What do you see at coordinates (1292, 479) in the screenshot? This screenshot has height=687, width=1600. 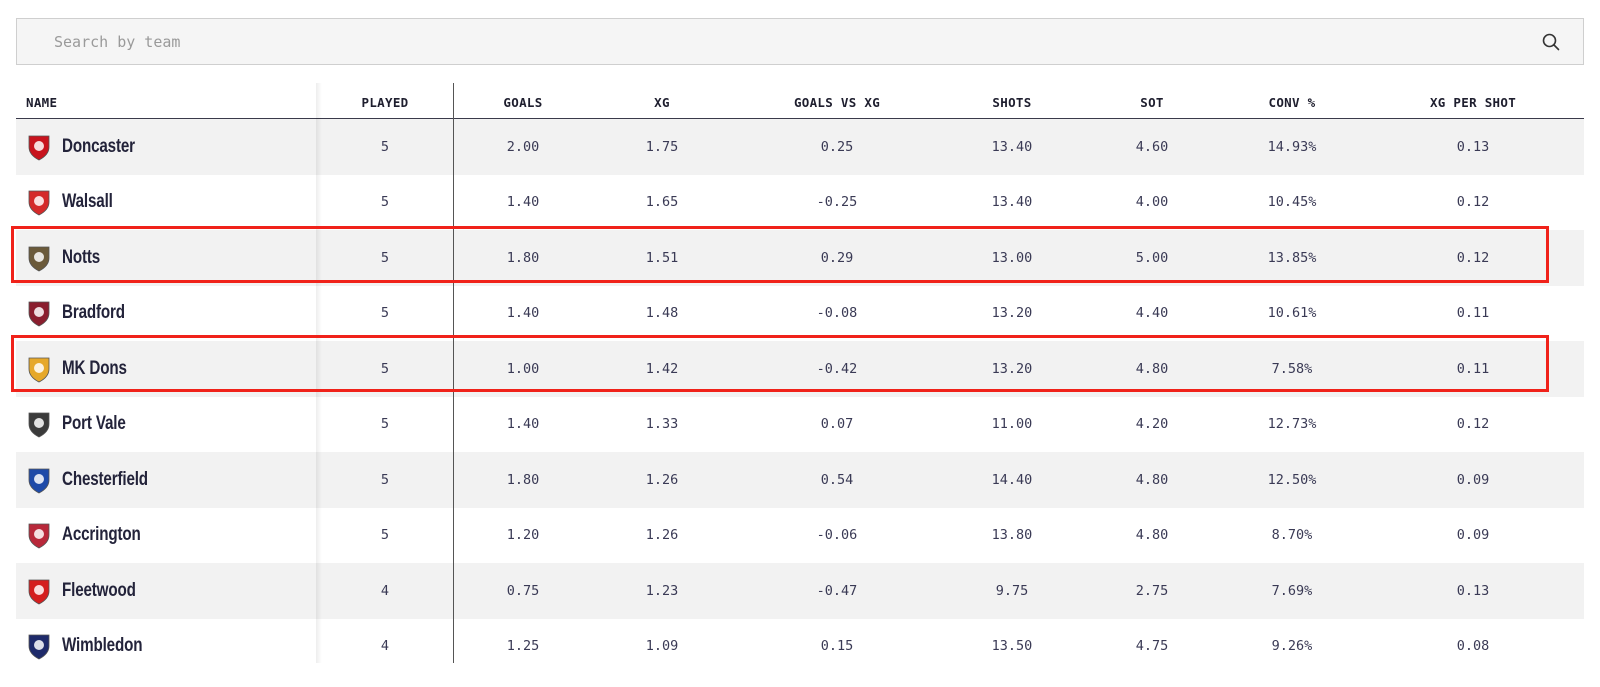 I see `conv-cell: 12.50%` at bounding box center [1292, 479].